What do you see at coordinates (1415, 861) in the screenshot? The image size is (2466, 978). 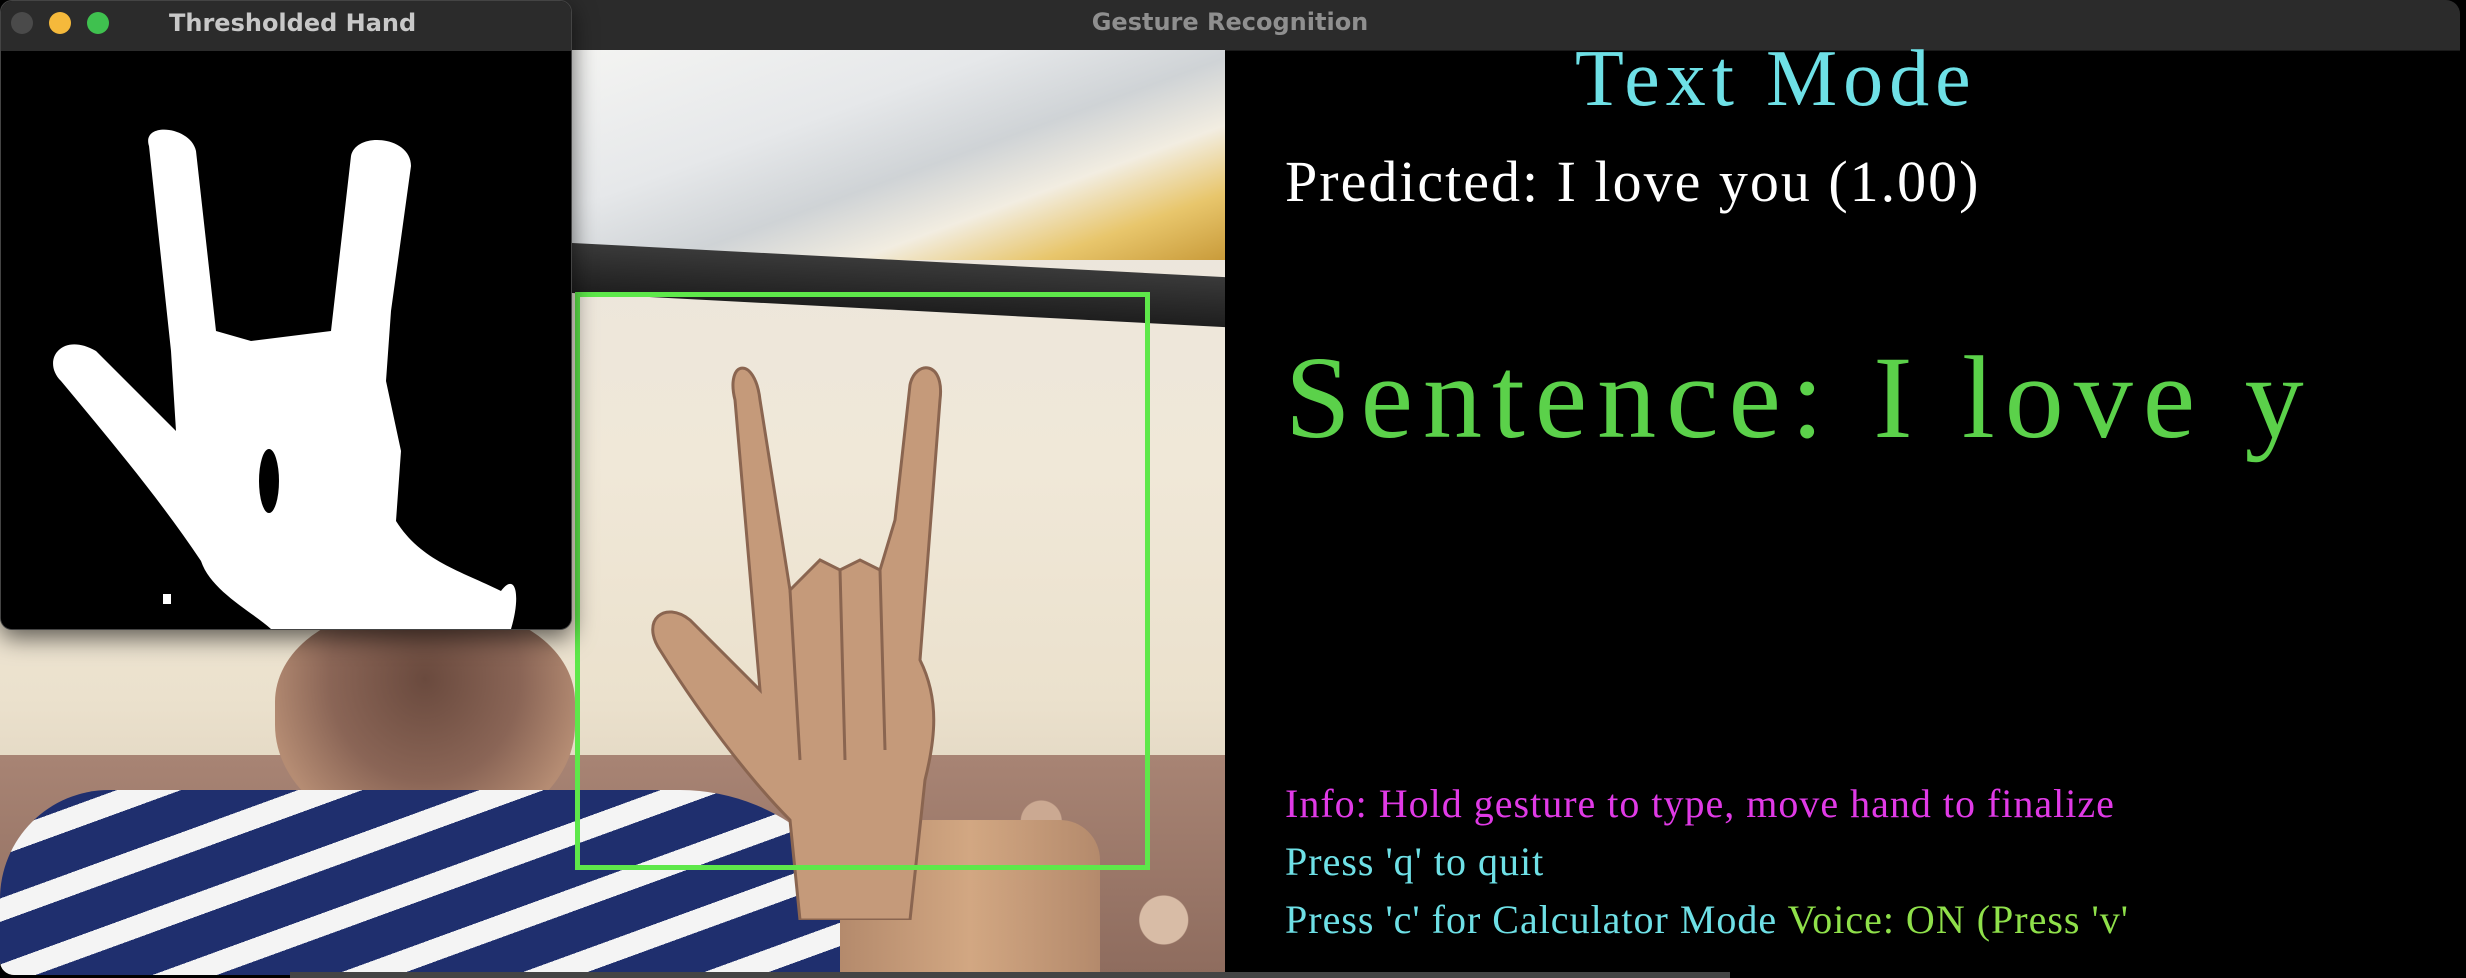 I see `quit-hint: Press 'q' to quit` at bounding box center [1415, 861].